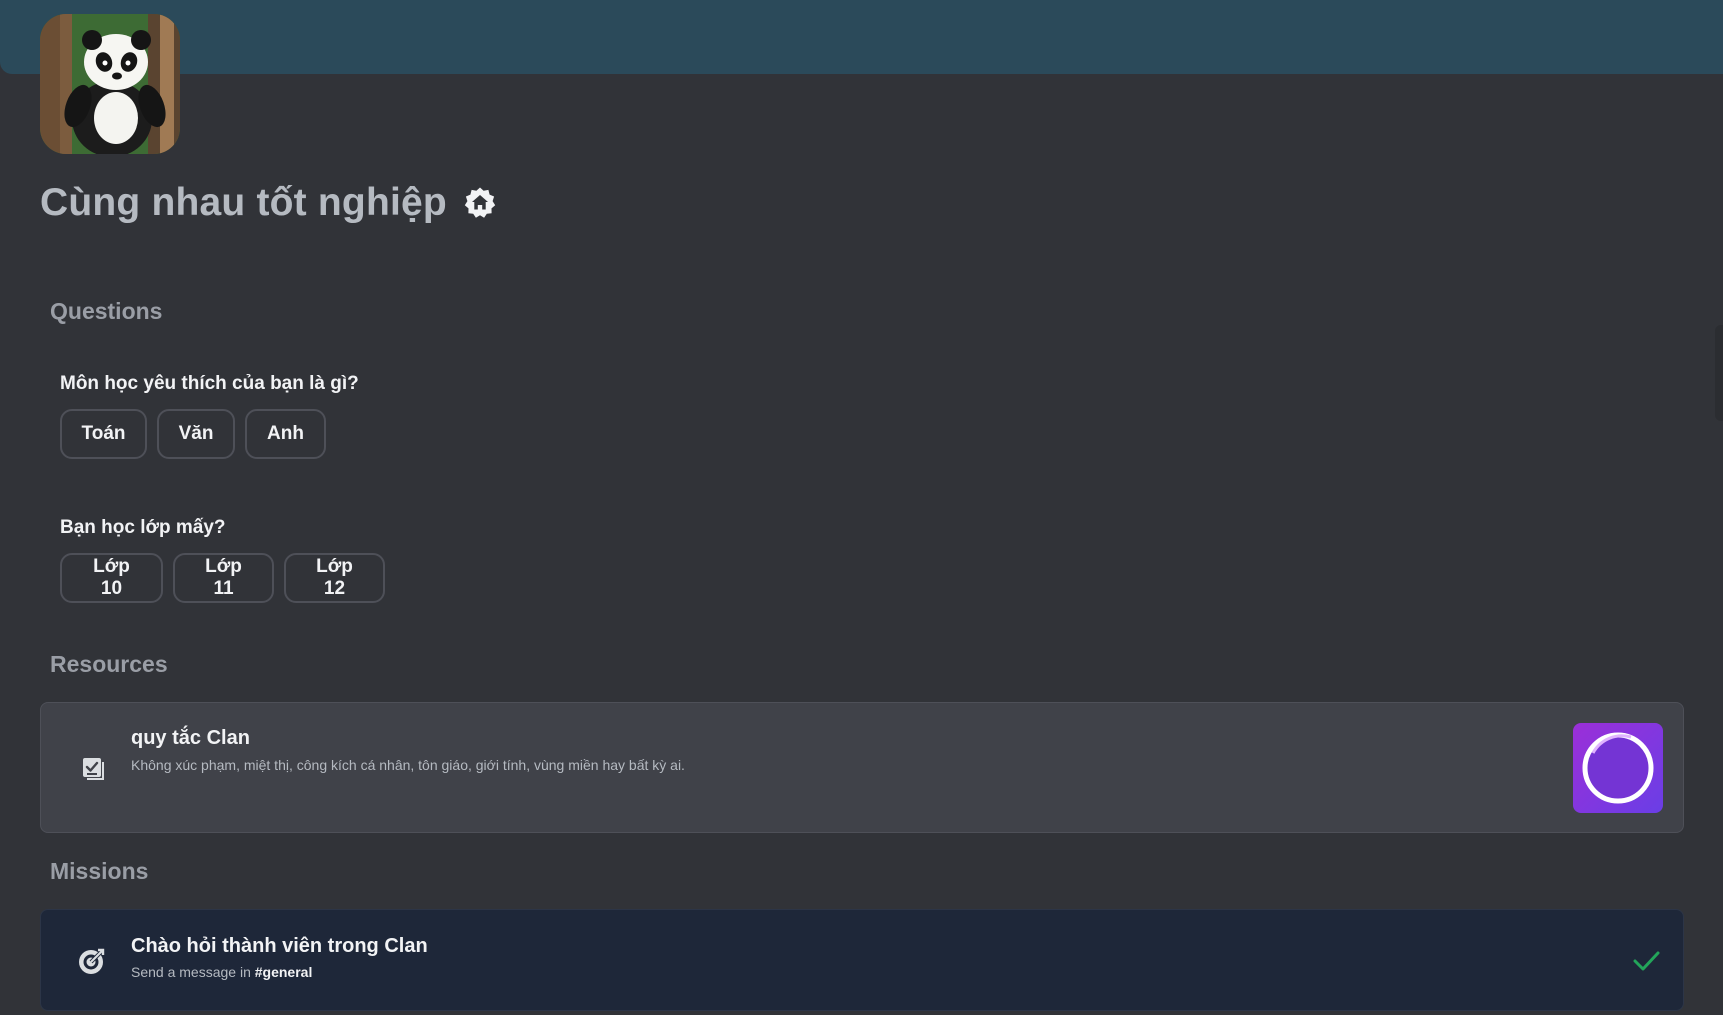  I want to click on option-lop-11-button: Lớp 11, so click(223, 578).